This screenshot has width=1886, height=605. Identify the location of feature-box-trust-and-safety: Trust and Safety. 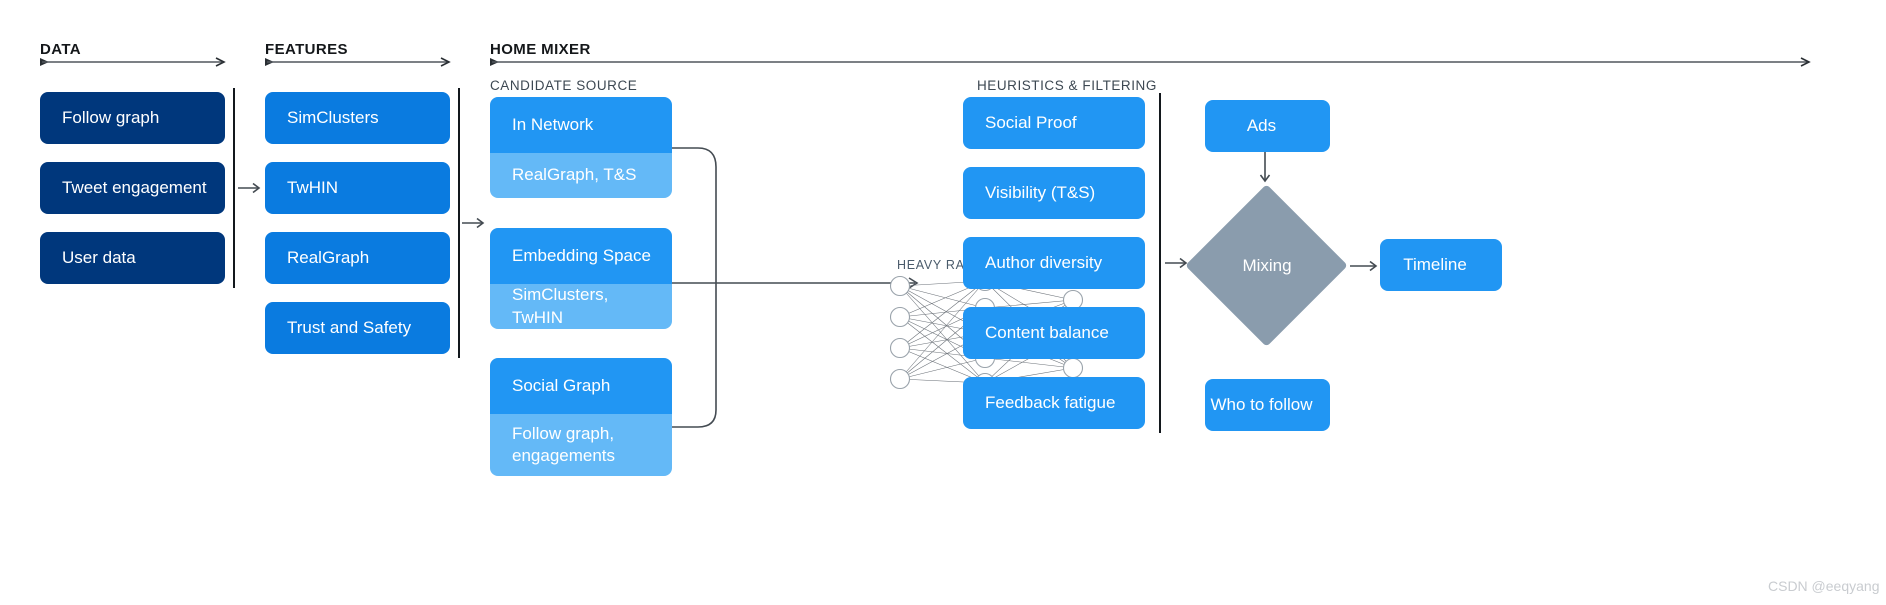
(357, 328).